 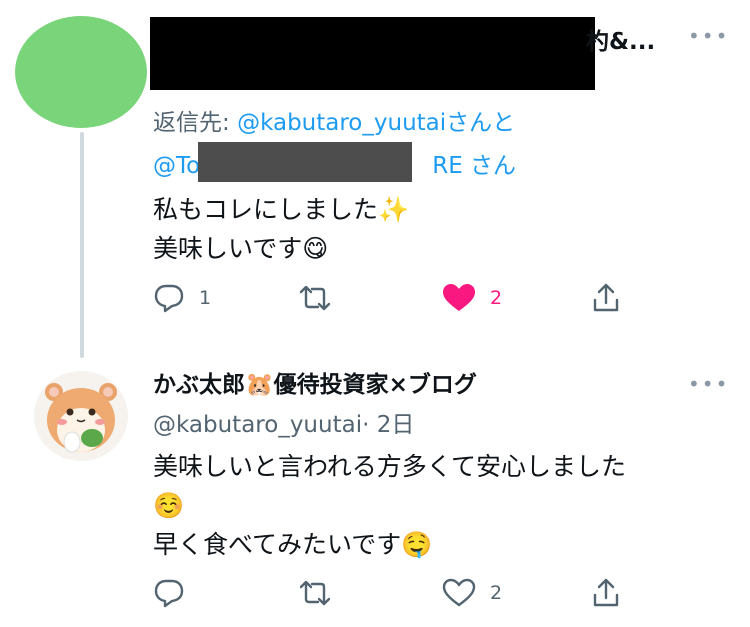 I want to click on tweet-text-line: 美味しいと言われる方多くて安心しました, so click(x=390, y=466).